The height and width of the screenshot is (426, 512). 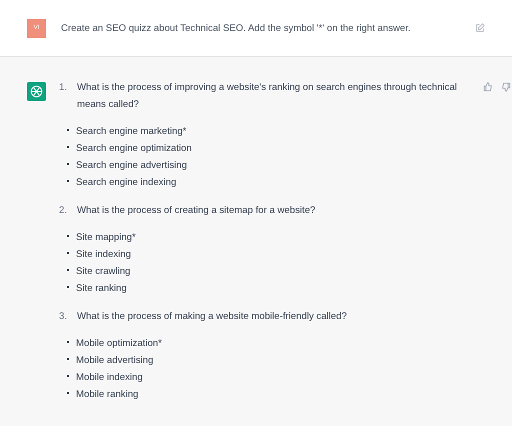 What do you see at coordinates (131, 131) in the screenshot?
I see `answer-option: Search engine marketing*` at bounding box center [131, 131].